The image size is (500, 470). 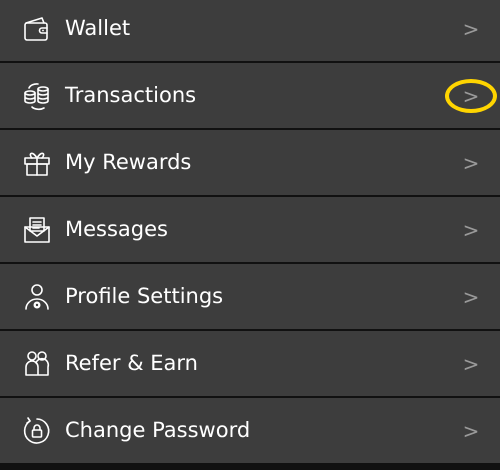 What do you see at coordinates (250, 230) in the screenshot?
I see `menu-item: Messages >` at bounding box center [250, 230].